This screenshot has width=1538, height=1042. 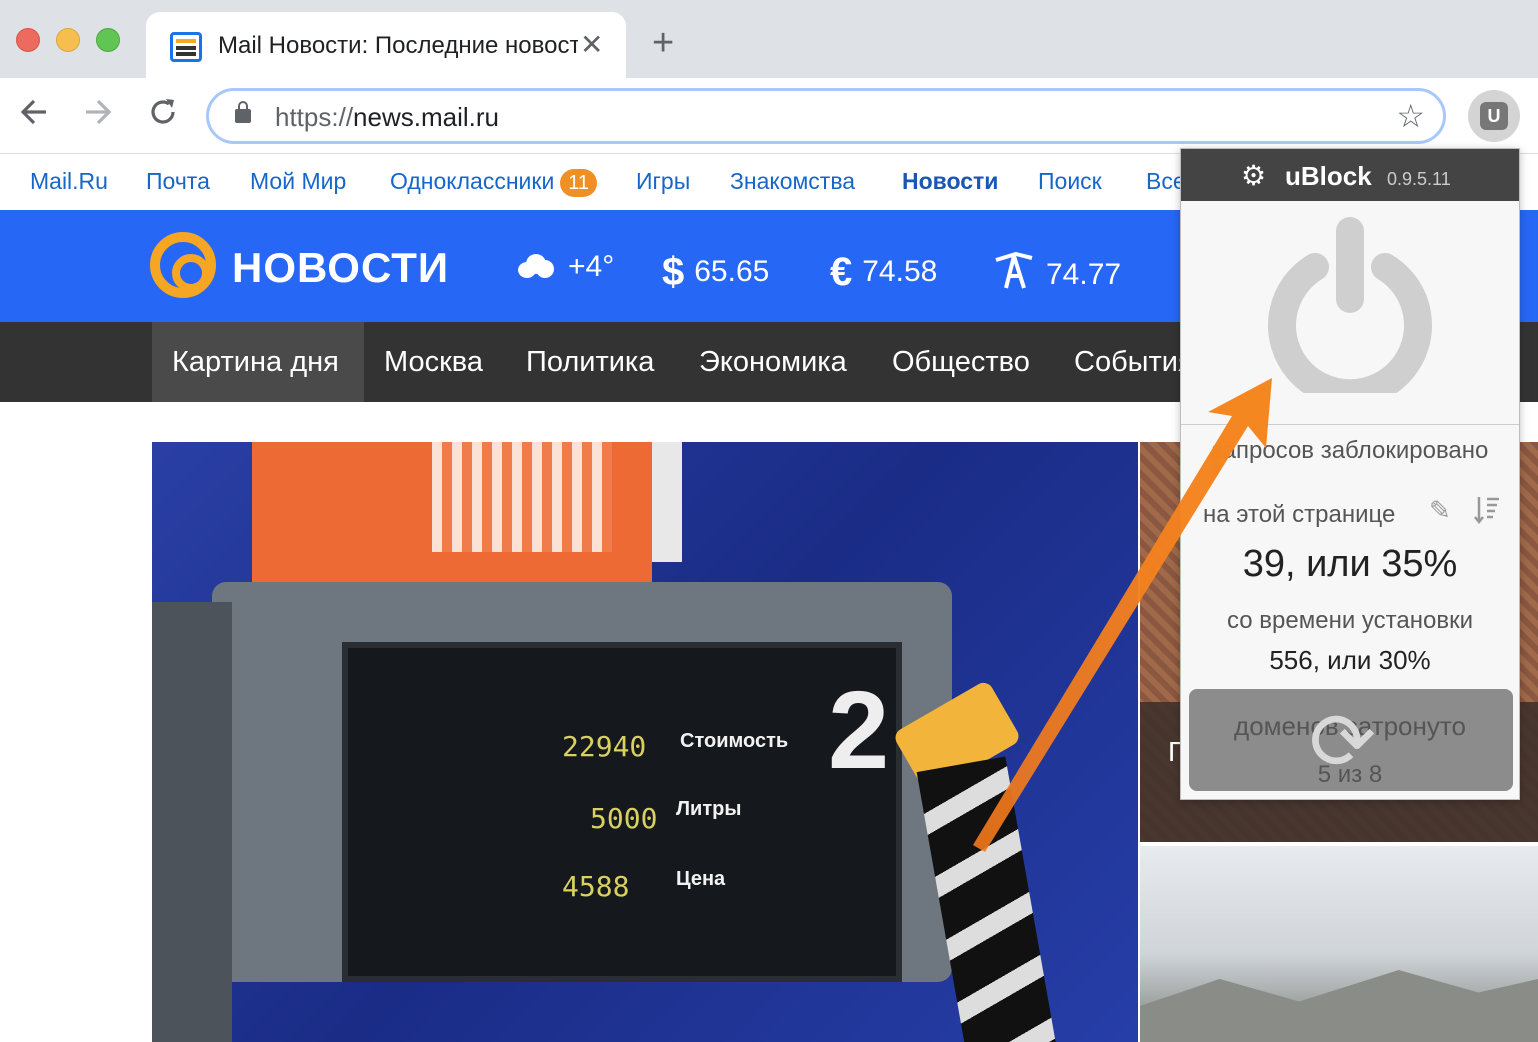 I want to click on url-text: https://news.mail.ru, so click(x=387, y=117).